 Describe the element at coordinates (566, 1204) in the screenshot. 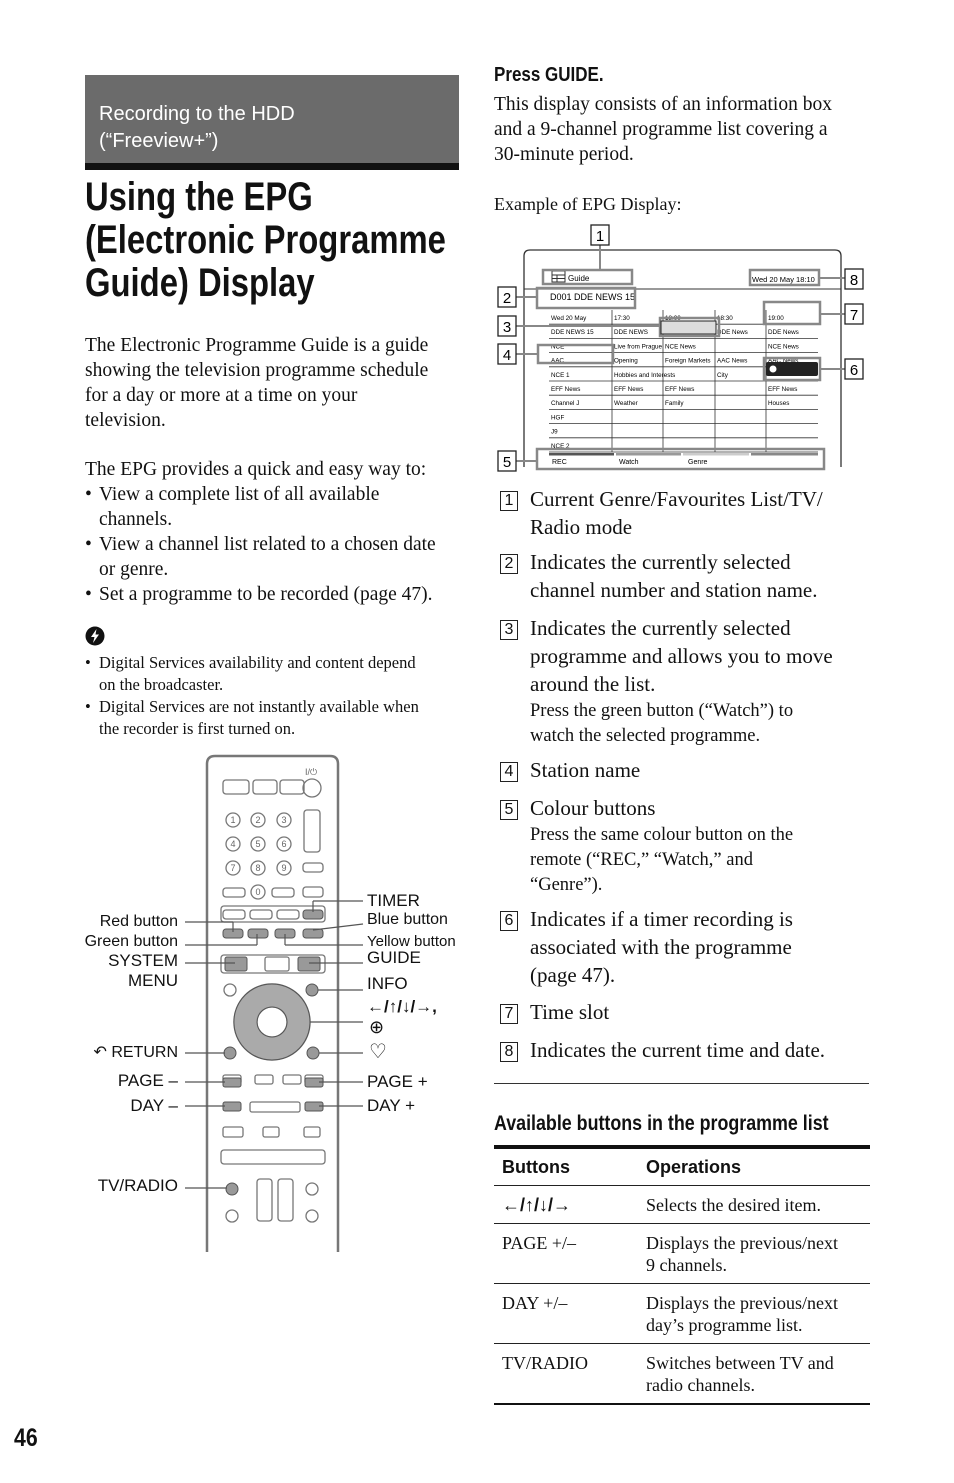

I see `button-cell: ←/↑/↓/→` at that location.